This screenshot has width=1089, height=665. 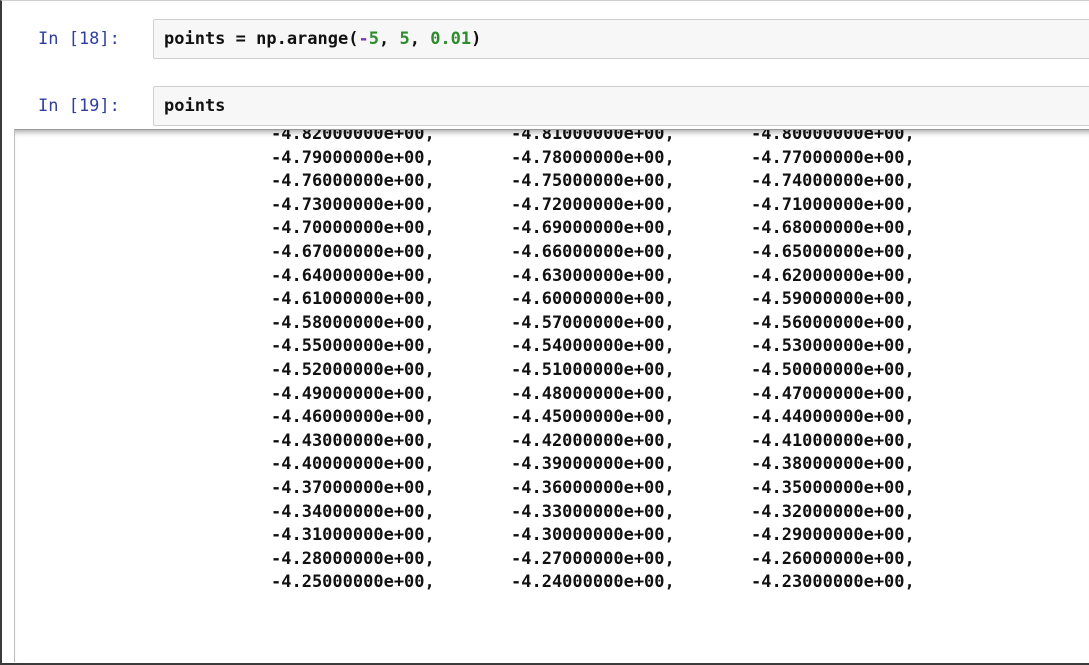 What do you see at coordinates (593, 464) in the screenshot?
I see `array-value: -4.39000000e+00,` at bounding box center [593, 464].